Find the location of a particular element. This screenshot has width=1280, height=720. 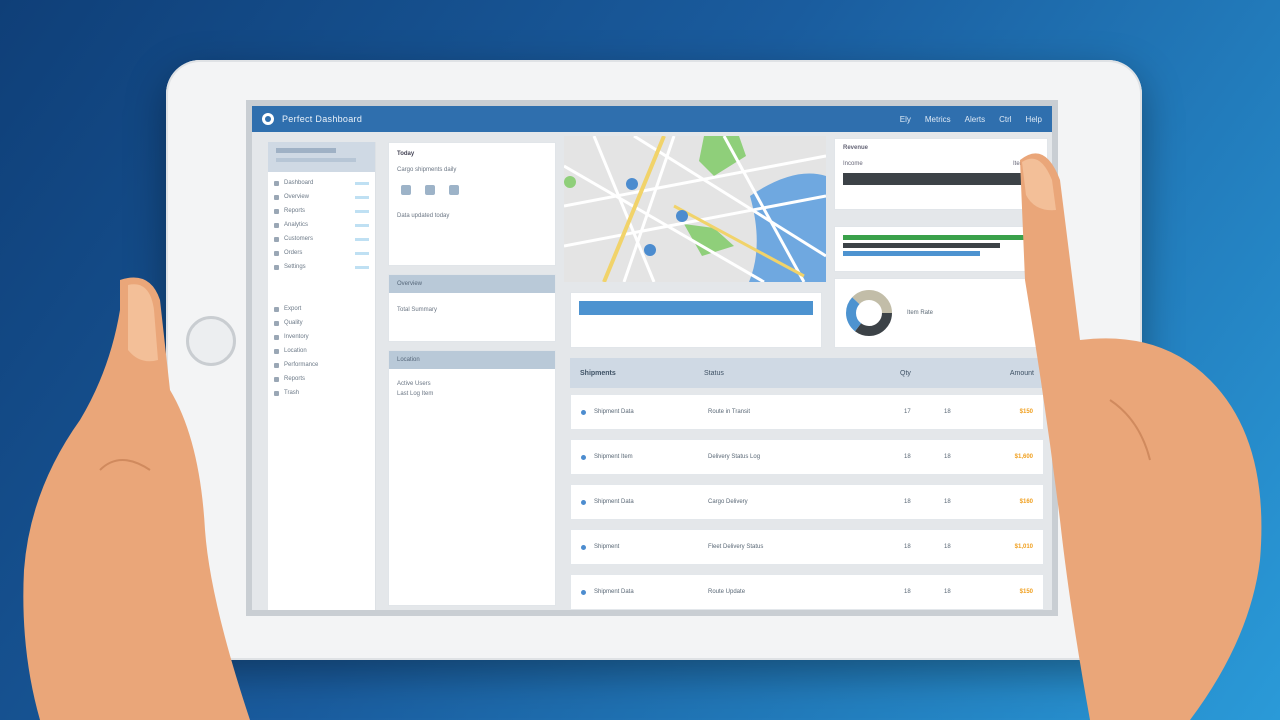

sidebar-item: Quality is located at coordinates (321, 323).